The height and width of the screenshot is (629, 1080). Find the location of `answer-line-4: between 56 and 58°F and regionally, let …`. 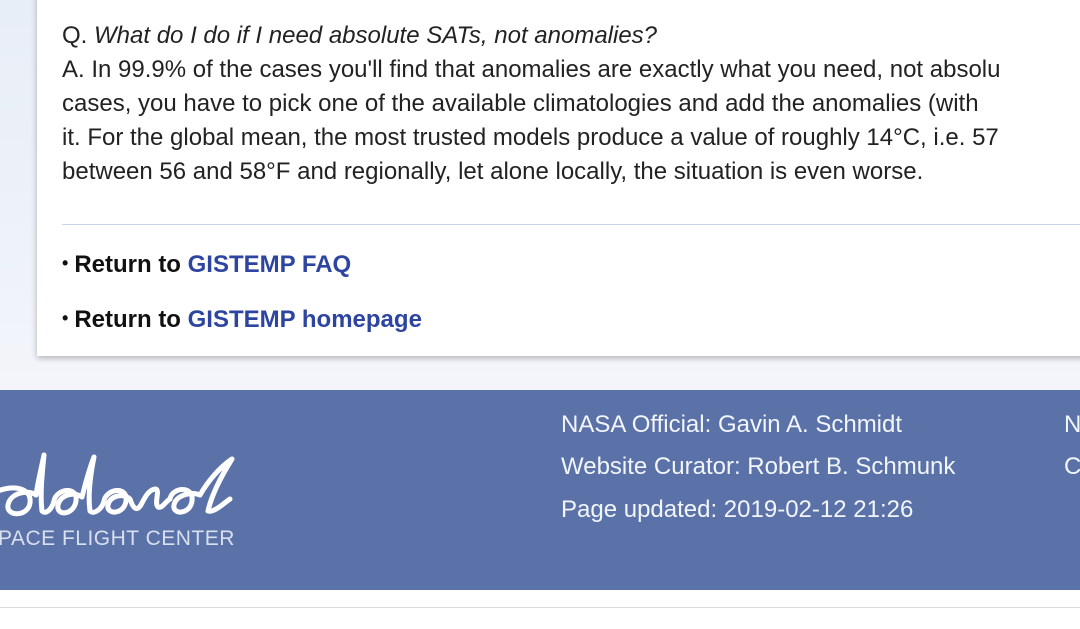

answer-line-4: between 56 and 58°F and regionally, let … is located at coordinates (493, 171).